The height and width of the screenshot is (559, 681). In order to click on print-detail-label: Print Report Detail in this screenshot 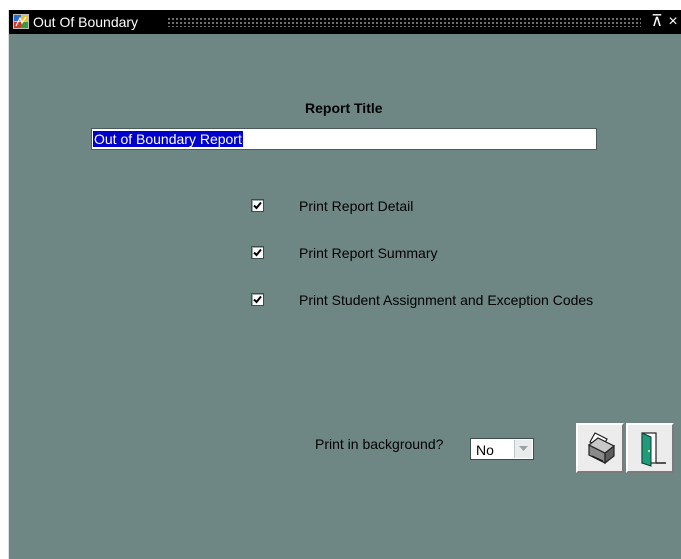, I will do `click(356, 206)`.